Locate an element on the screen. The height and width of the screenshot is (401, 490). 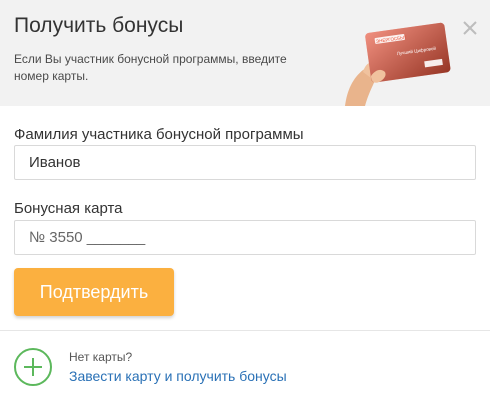
hand-holding-card-image: ЭНЕРГОСБЫТ Лучший Цифровой is located at coordinates (398, 64).